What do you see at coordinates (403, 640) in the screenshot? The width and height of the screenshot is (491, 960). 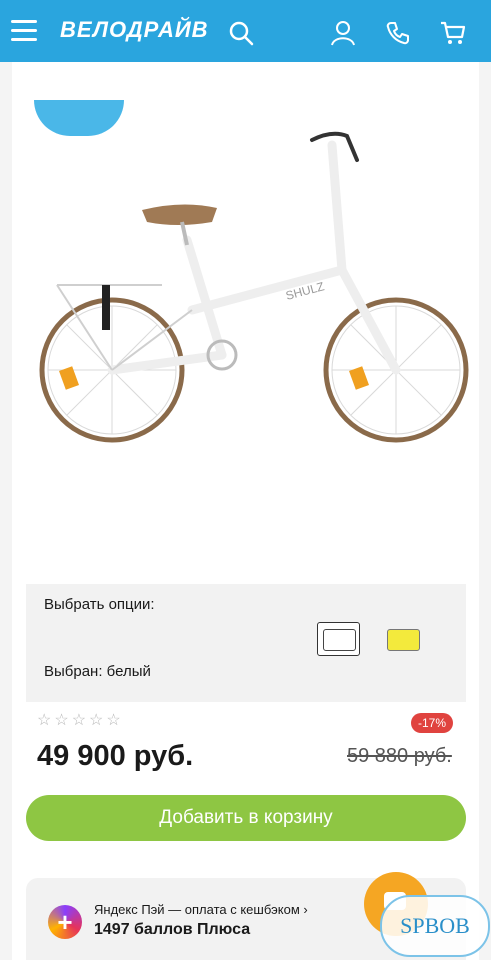 I see `color-swatch-yellow` at bounding box center [403, 640].